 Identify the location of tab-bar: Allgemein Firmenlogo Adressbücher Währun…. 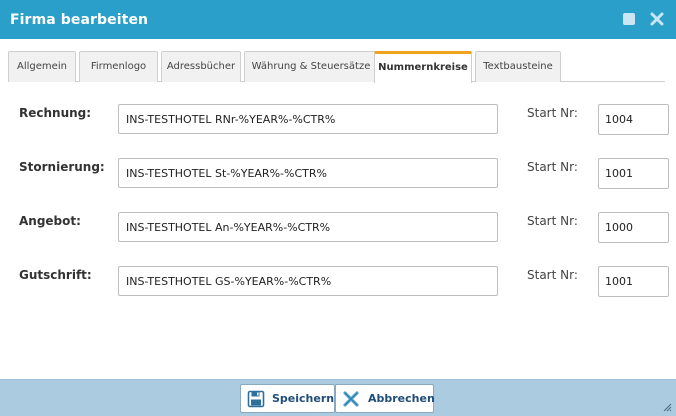
(336, 67).